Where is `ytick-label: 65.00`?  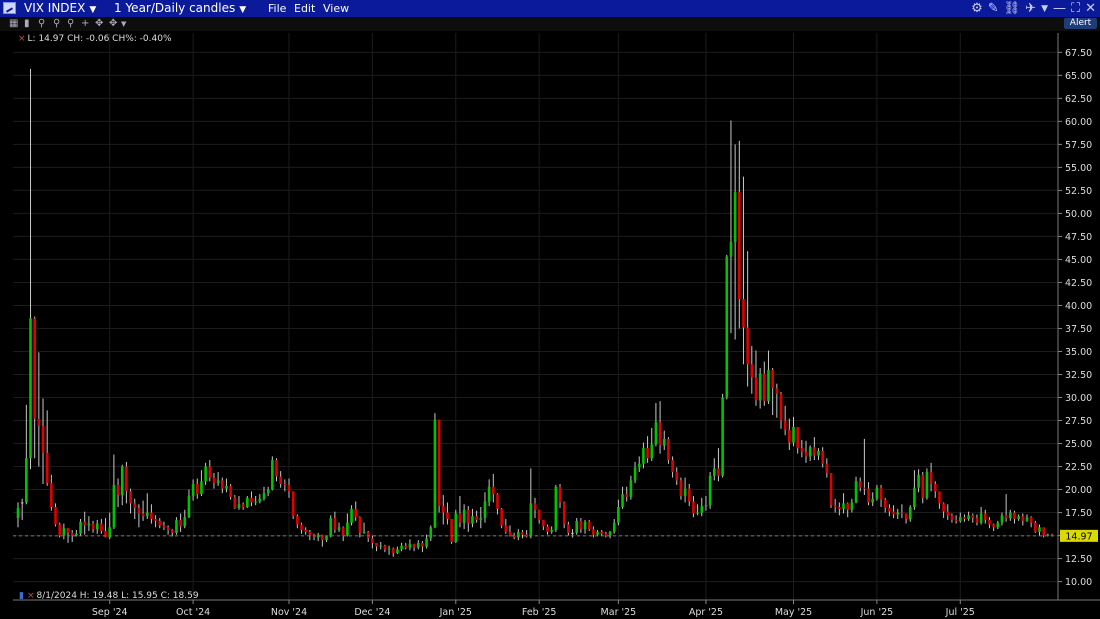 ytick-label: 65.00 is located at coordinates (1078, 76).